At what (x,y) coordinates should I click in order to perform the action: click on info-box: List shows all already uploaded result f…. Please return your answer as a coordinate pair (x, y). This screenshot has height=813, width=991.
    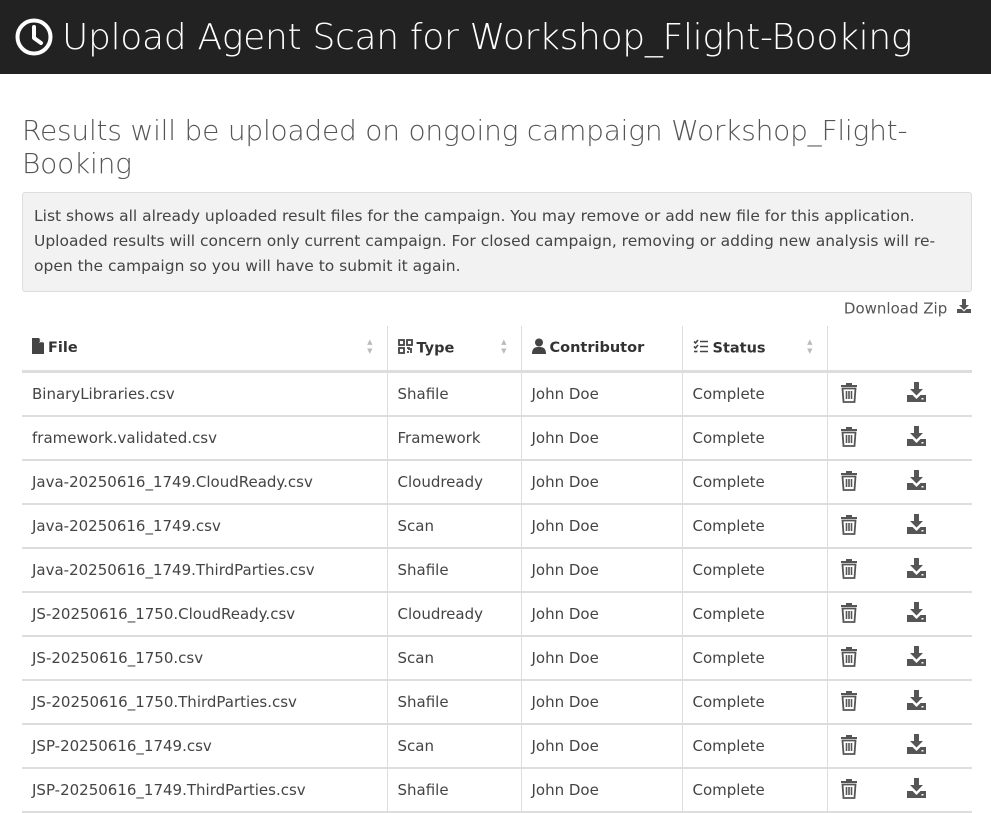
    Looking at the image, I should click on (497, 242).